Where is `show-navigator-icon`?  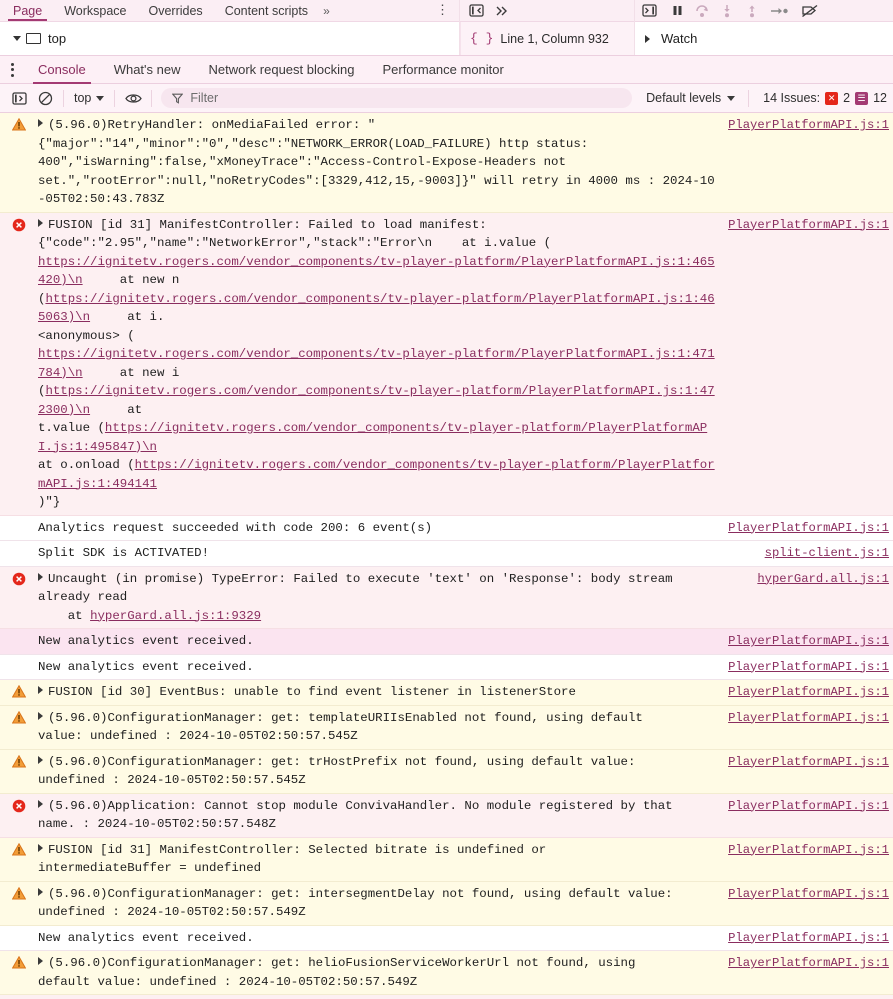 show-navigator-icon is located at coordinates (476, 11).